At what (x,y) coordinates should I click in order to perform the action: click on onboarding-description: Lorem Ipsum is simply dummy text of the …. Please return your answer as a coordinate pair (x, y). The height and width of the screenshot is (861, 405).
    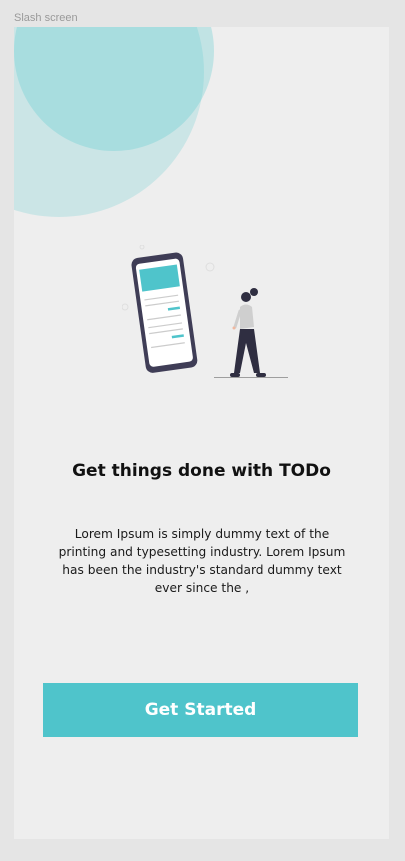
    Looking at the image, I should click on (202, 561).